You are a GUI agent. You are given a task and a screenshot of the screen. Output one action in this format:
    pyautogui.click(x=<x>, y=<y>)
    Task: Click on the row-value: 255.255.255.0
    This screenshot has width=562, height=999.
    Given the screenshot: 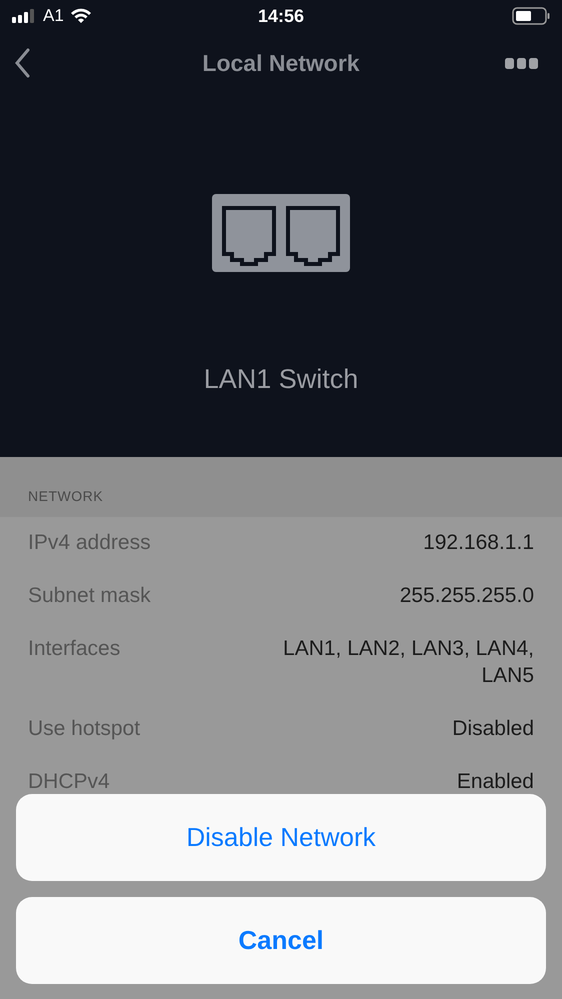 What is the action you would take?
    pyautogui.click(x=467, y=596)
    